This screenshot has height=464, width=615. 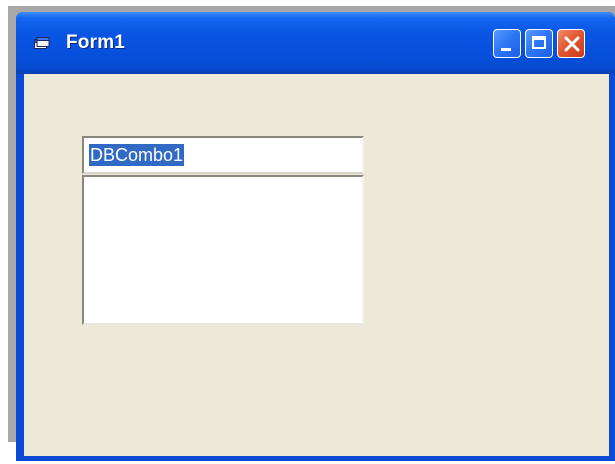 I want to click on title-bar: Form1, so click(x=315, y=43).